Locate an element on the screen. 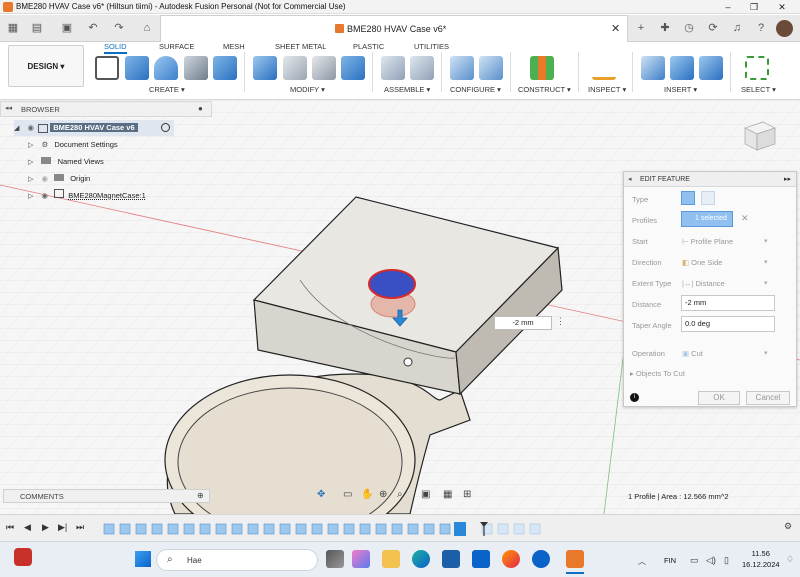  insert-mesh-icon is located at coordinates (682, 68).